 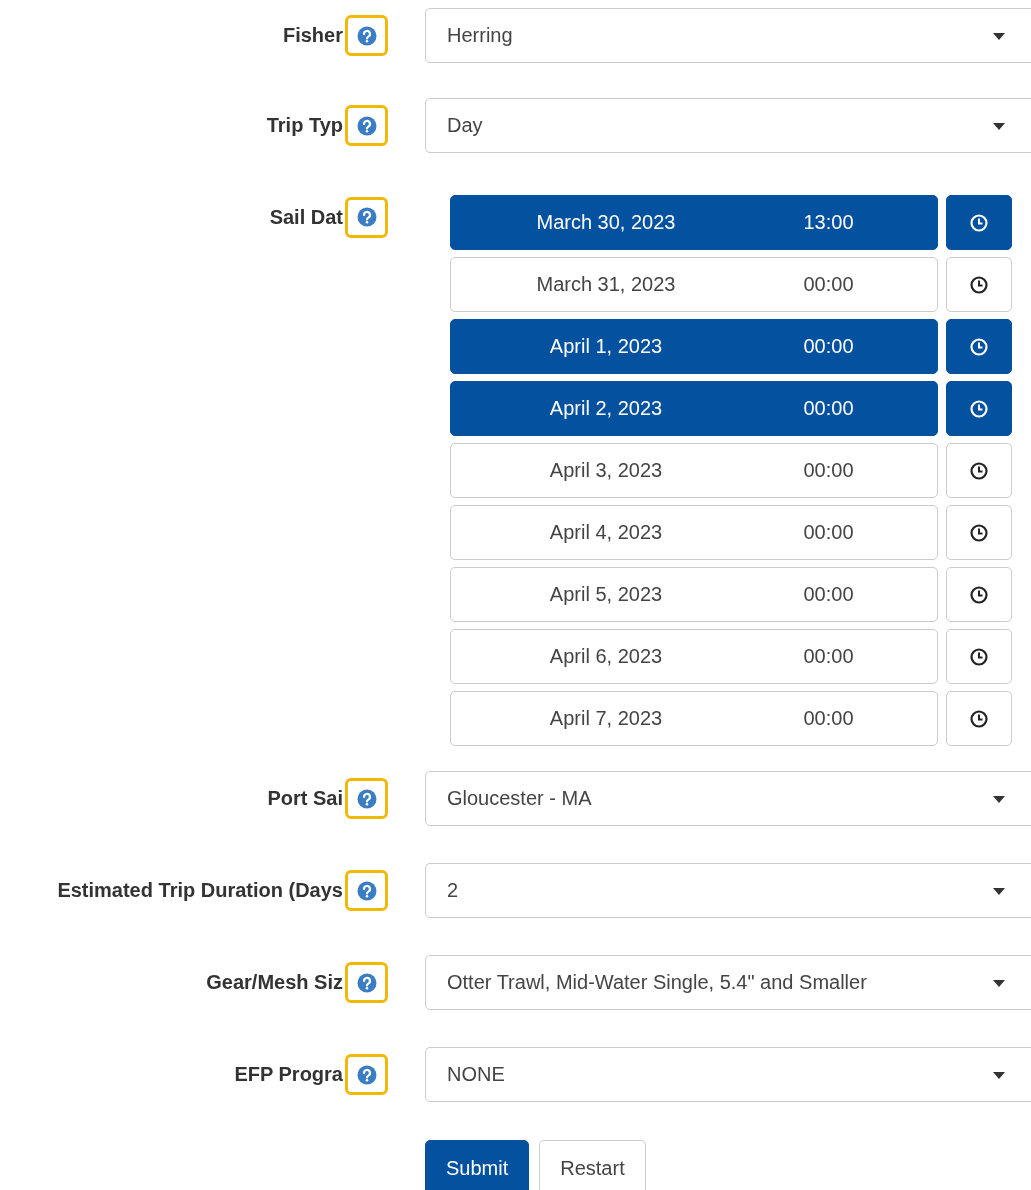 I want to click on date-option: April 6, 2023 00:00, so click(x=694, y=656).